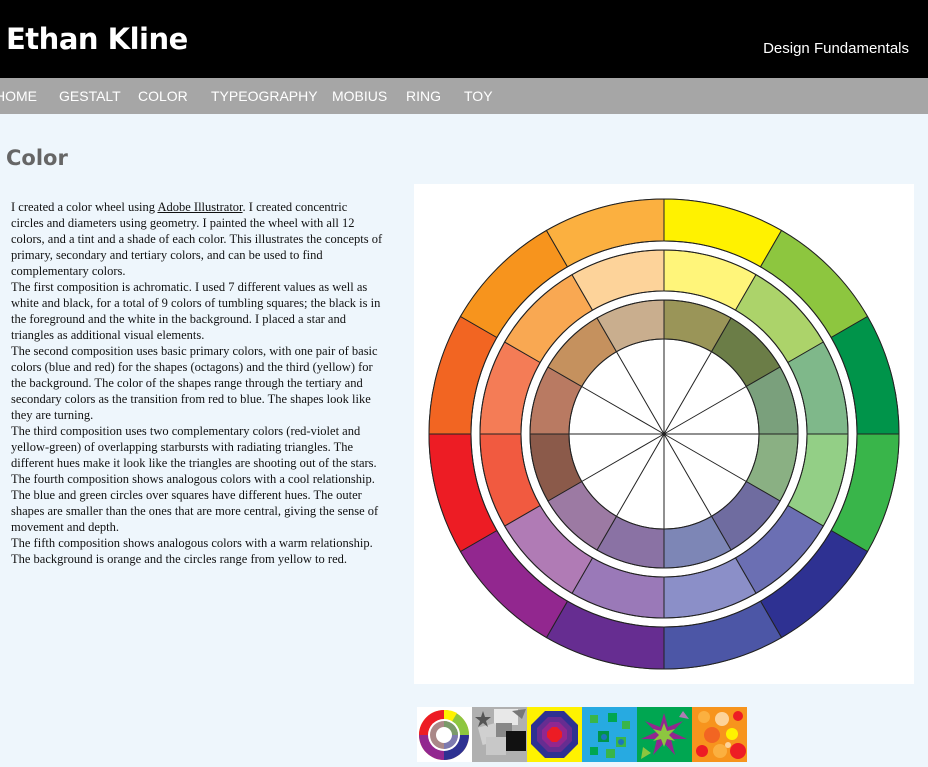 The height and width of the screenshot is (767, 928). What do you see at coordinates (90, 96) in the screenshot?
I see `nav-gestalt: GESTALT` at bounding box center [90, 96].